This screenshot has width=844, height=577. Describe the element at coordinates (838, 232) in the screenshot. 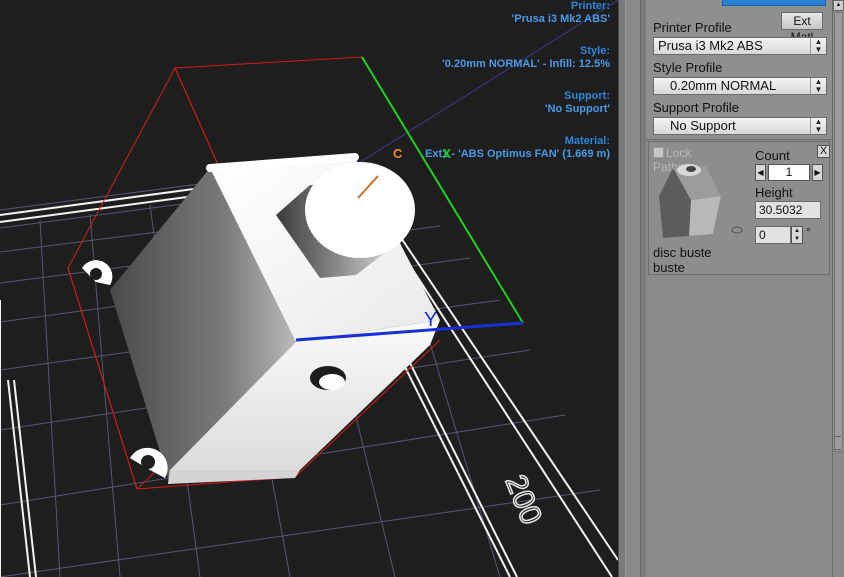

I see `scrollbar-thumb` at that location.